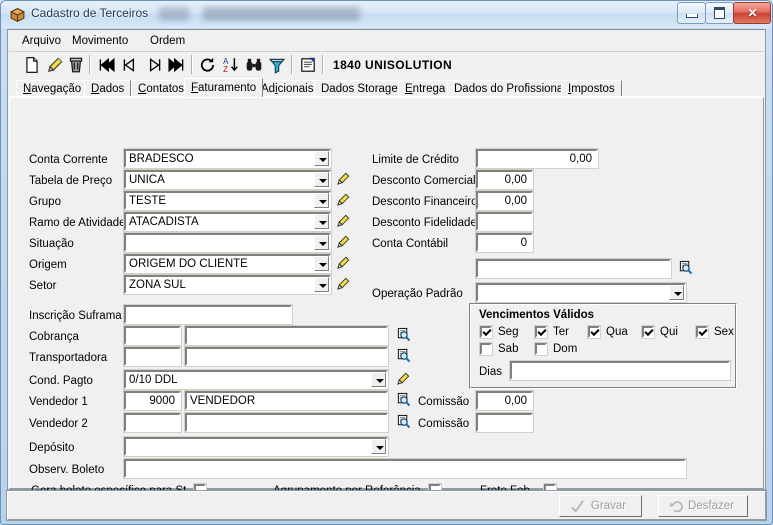 This screenshot has height=525, width=773. Describe the element at coordinates (648, 332) in the screenshot. I see `checkbox-qui` at that location.